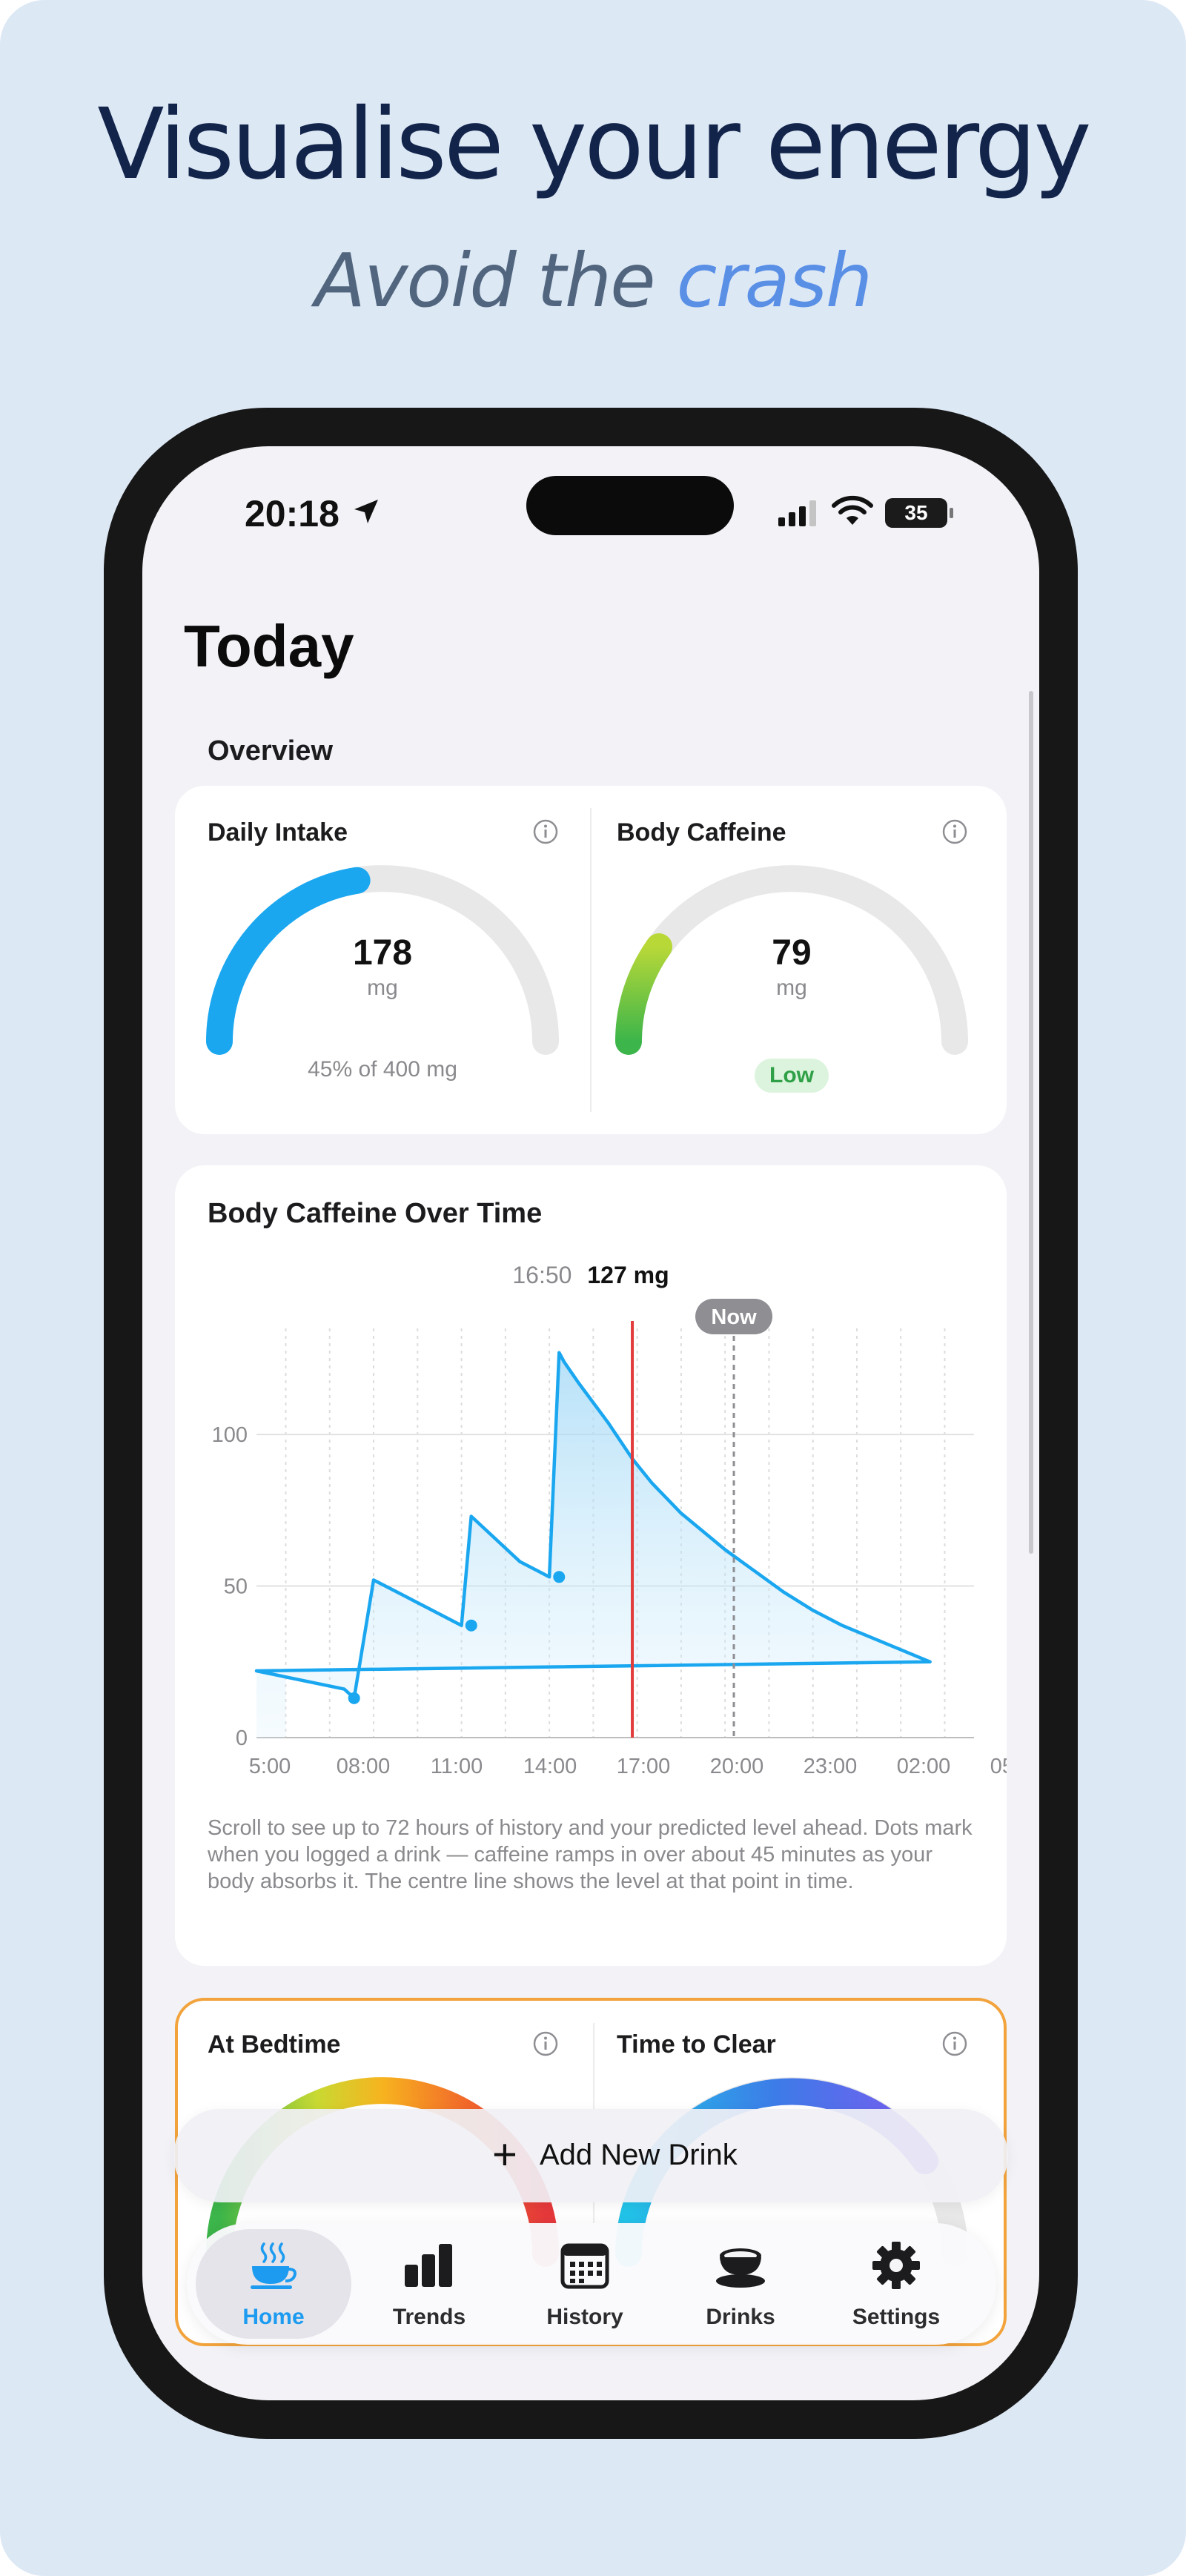  What do you see at coordinates (584, 2317) in the screenshot?
I see `tab-label: History` at bounding box center [584, 2317].